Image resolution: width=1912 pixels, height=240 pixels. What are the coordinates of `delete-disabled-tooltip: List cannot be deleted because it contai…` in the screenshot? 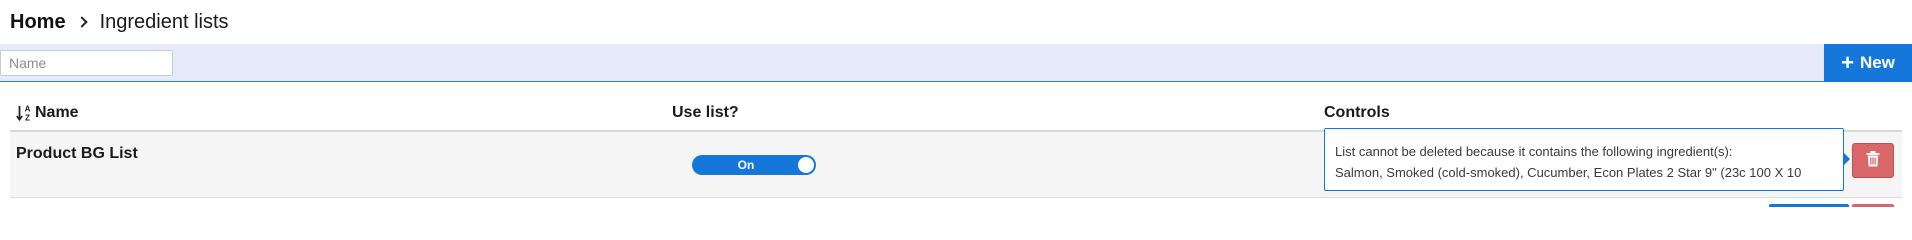 It's located at (1584, 159).